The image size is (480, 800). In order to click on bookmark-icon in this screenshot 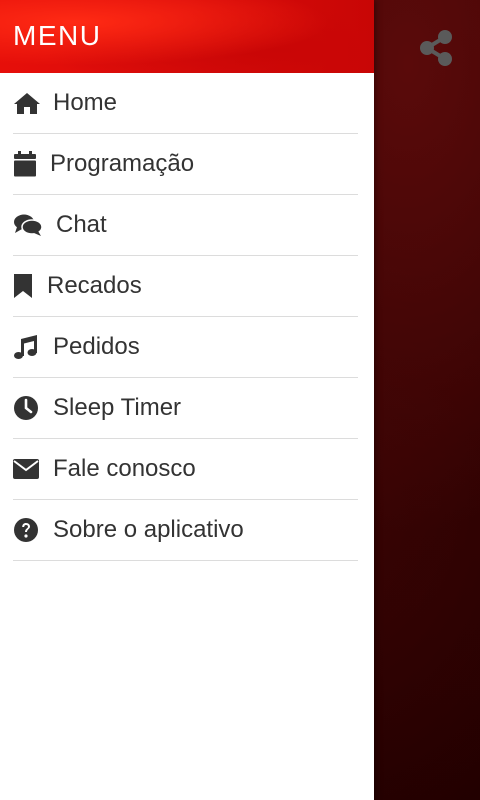, I will do `click(24, 286)`.